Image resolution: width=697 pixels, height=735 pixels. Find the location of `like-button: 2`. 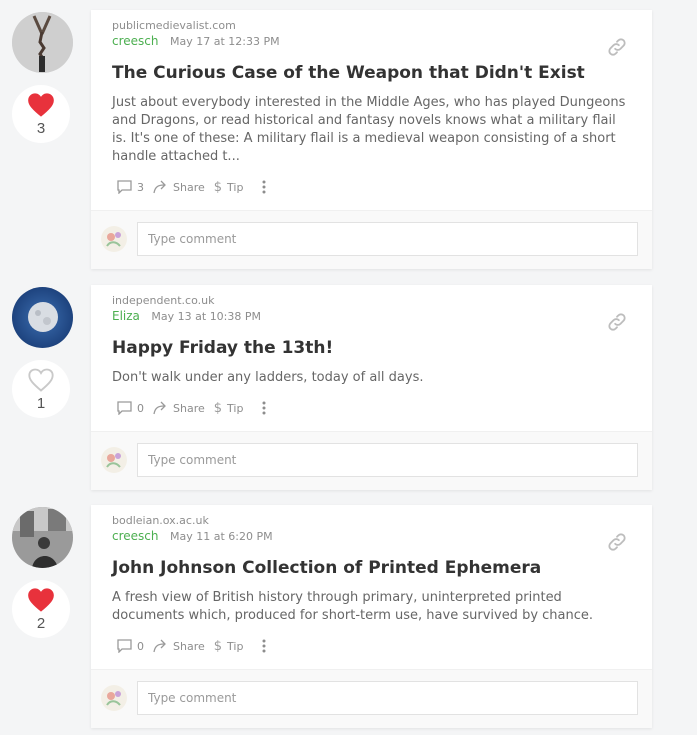

like-button: 2 is located at coordinates (41, 609).